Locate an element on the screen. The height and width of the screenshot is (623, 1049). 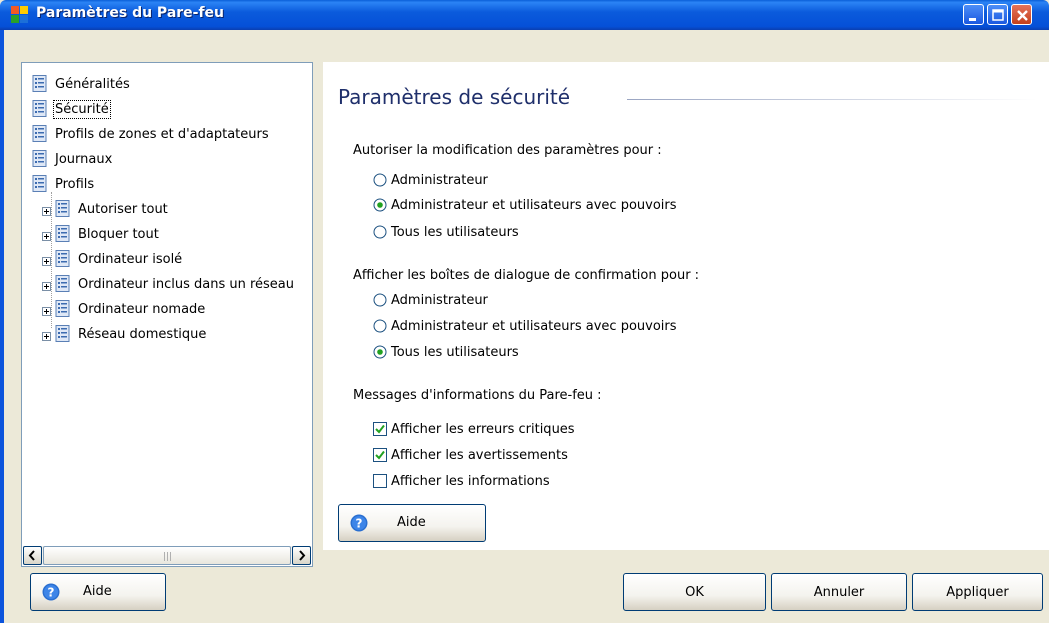
tree-item: Autoriser tout is located at coordinates (106, 209).